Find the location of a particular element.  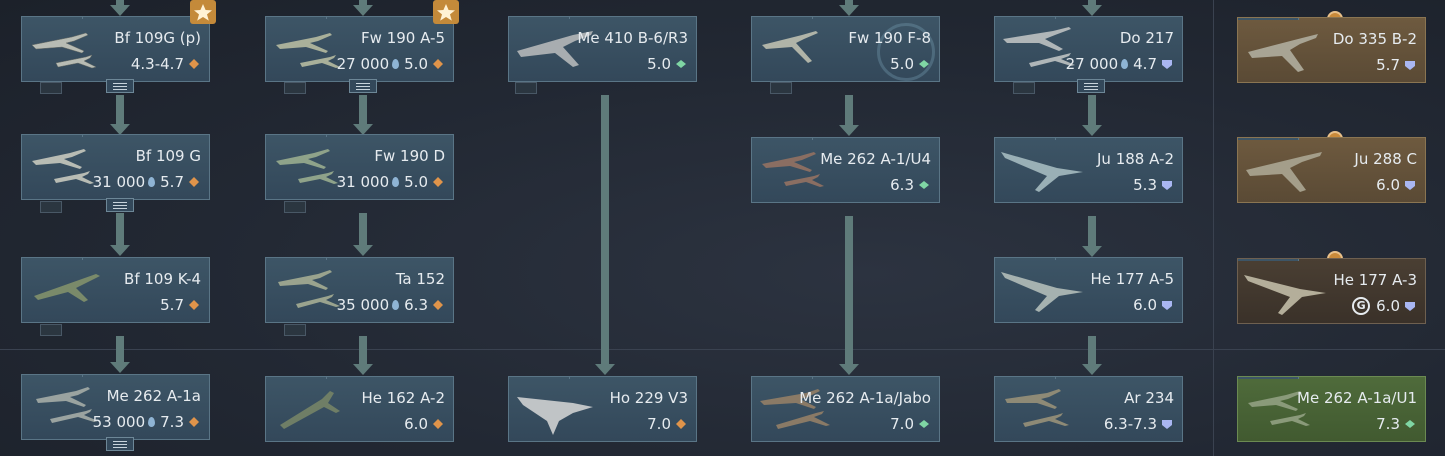

vehicle-card-fw190d: Fw 190 D 31 000 5.0 is located at coordinates (359, 167).